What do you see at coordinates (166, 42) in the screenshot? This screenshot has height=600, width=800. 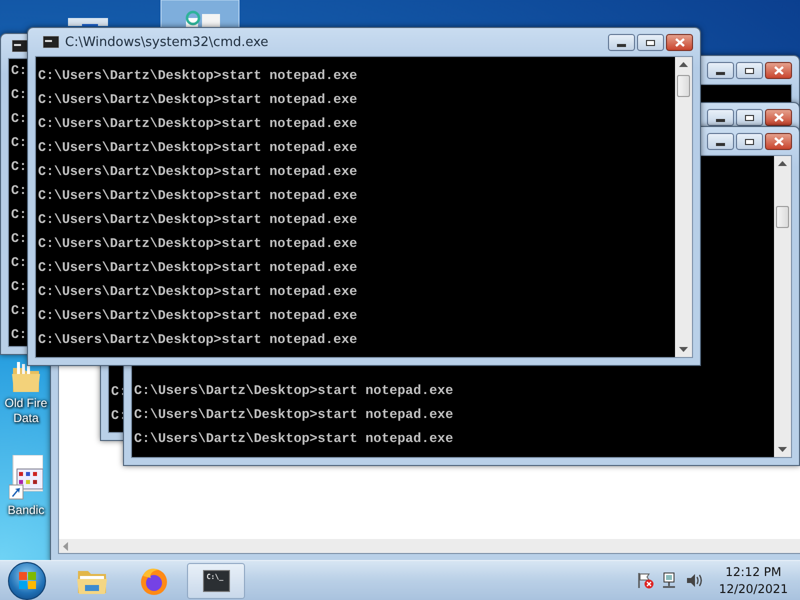 I see `window-title: C:\Windows\system32\cmd.exe` at bounding box center [166, 42].